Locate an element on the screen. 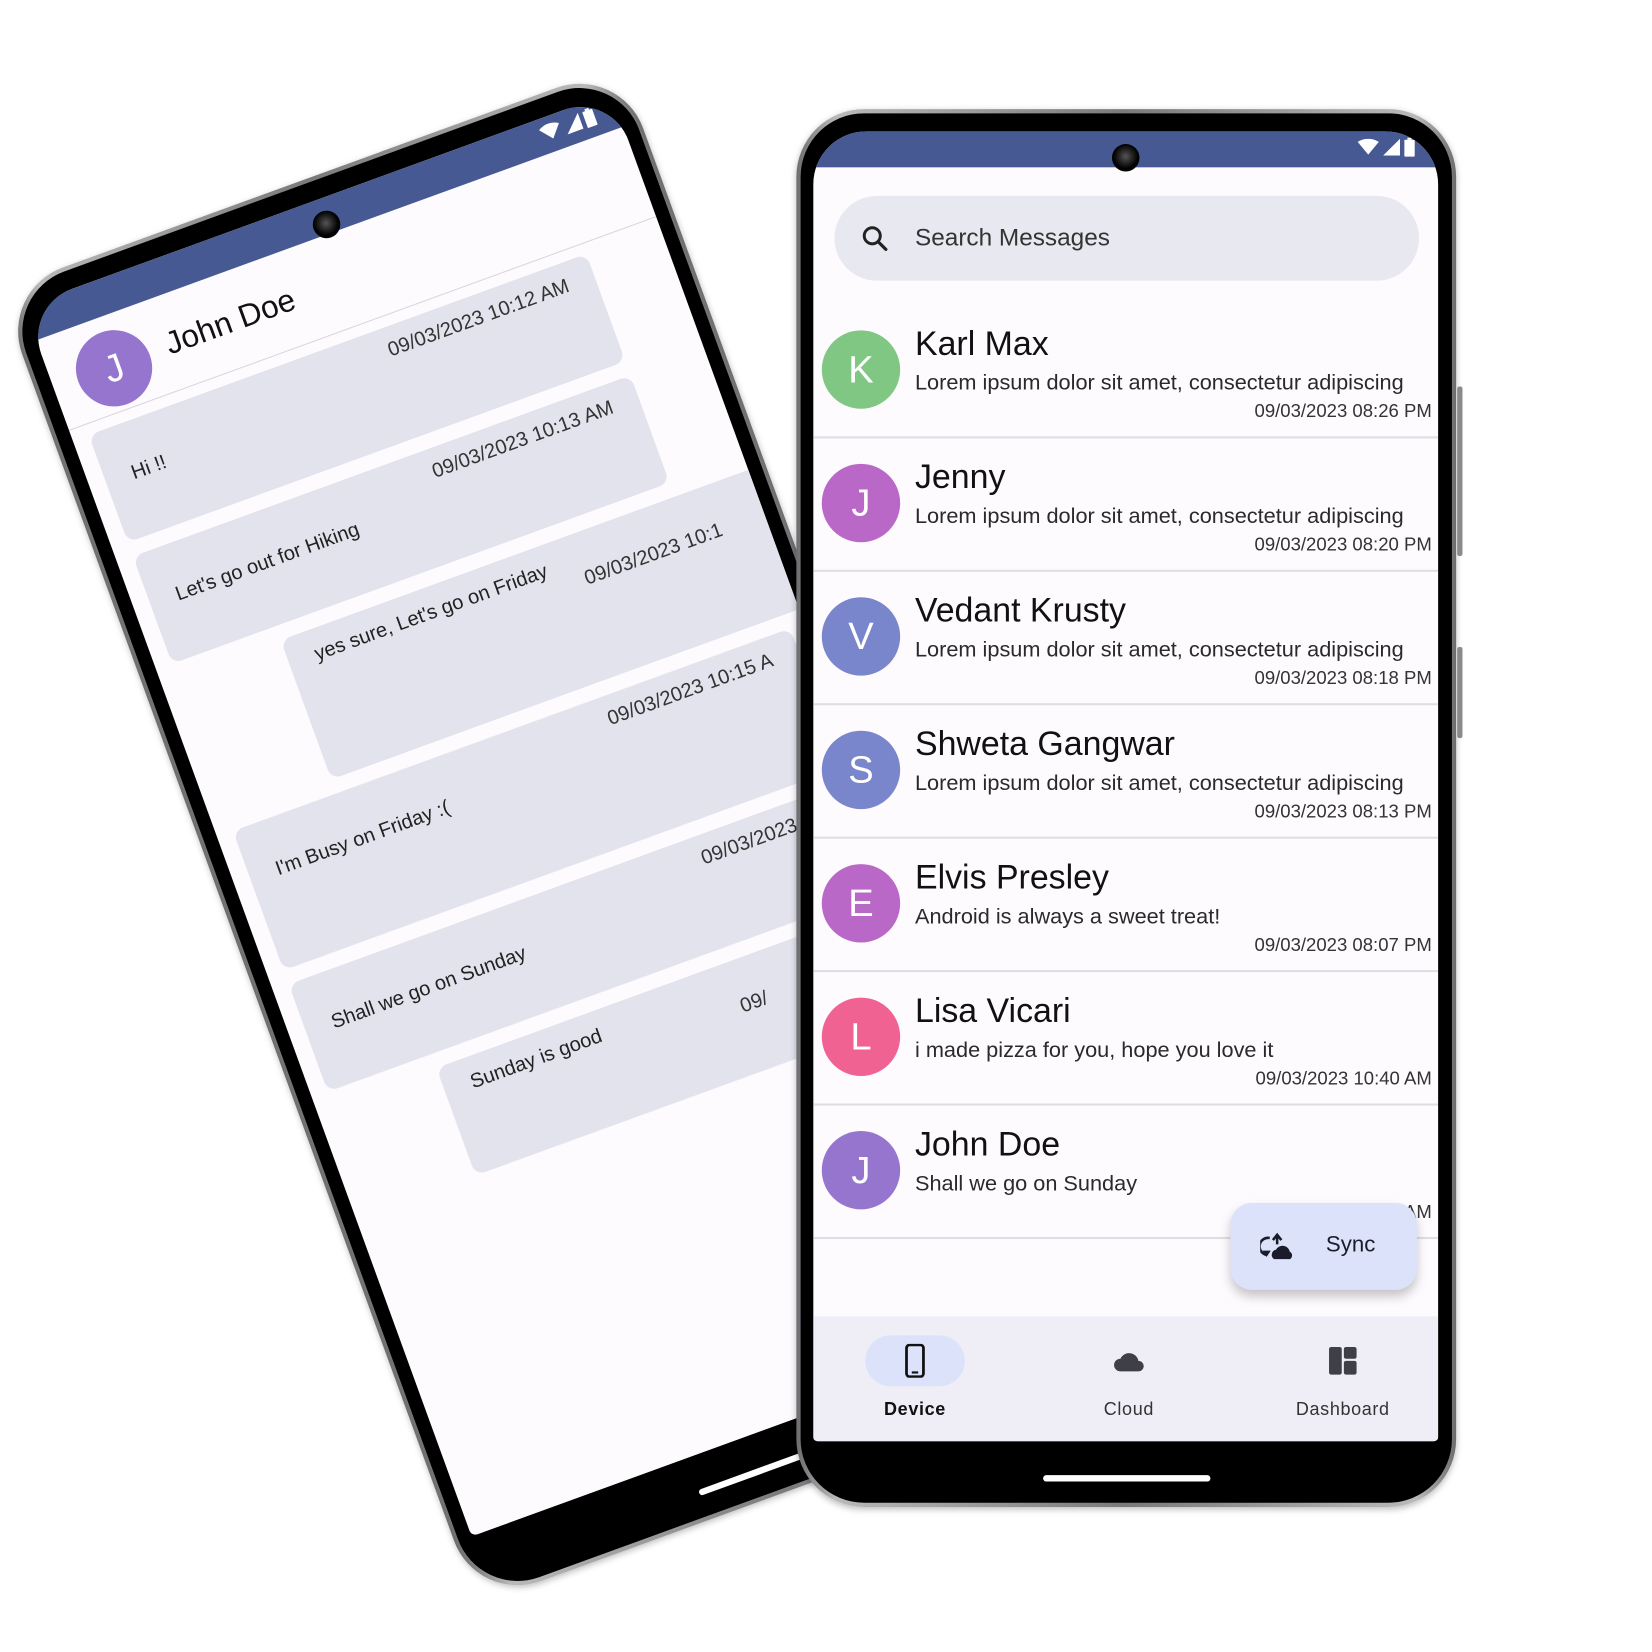  sync-button: Sync is located at coordinates (1323, 1246).